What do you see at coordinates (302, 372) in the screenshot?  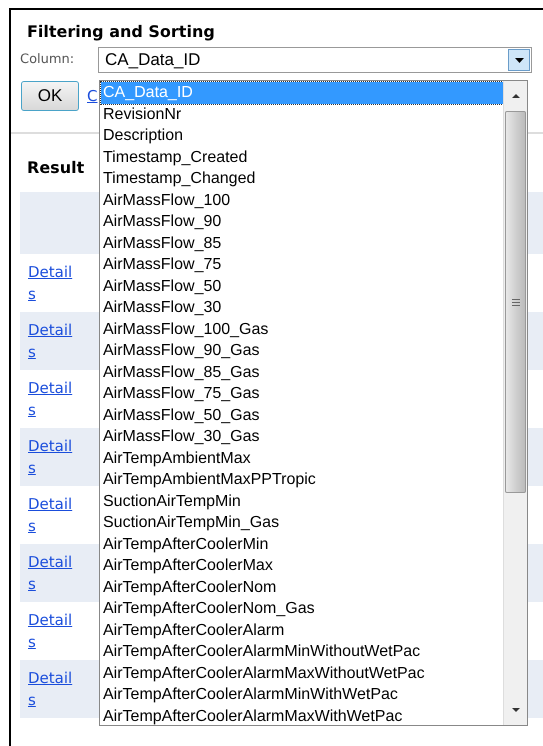 I see `dropdown-option: AirMassFlow_85_Gas` at bounding box center [302, 372].